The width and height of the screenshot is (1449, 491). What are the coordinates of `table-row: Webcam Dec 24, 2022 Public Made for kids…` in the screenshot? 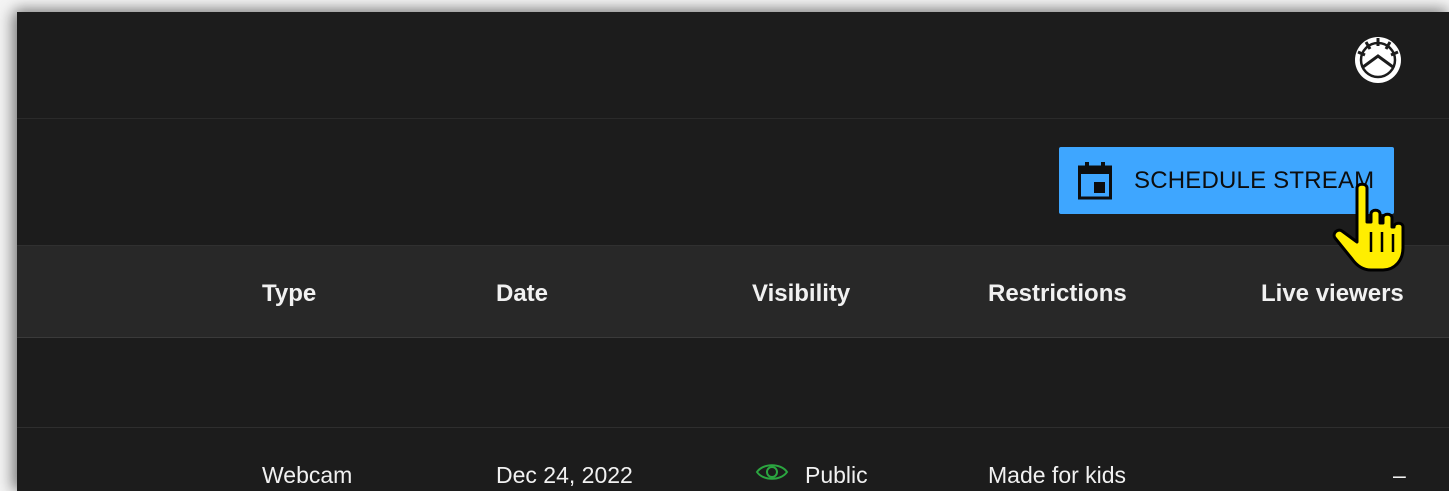 It's located at (733, 459).